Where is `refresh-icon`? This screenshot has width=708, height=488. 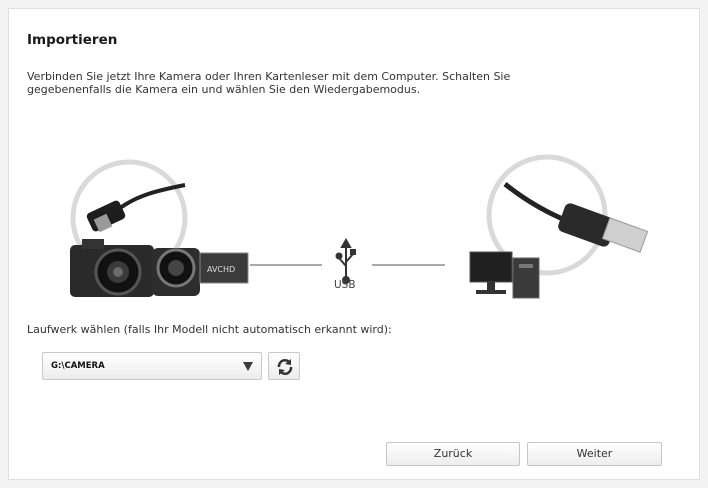
refresh-icon is located at coordinates (285, 367).